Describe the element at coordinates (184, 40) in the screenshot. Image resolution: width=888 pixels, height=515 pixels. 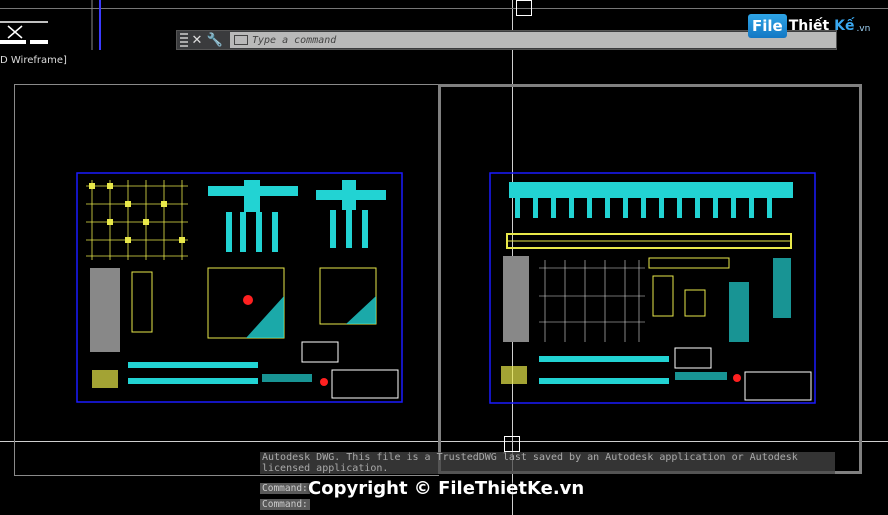
I see `grip-handle-icon` at that location.